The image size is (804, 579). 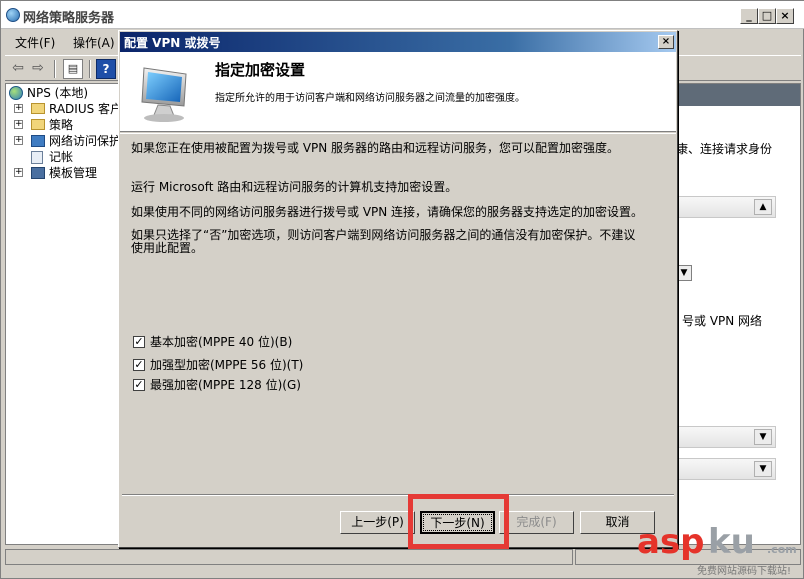 I want to click on highlight-annotation, so click(x=458, y=521).